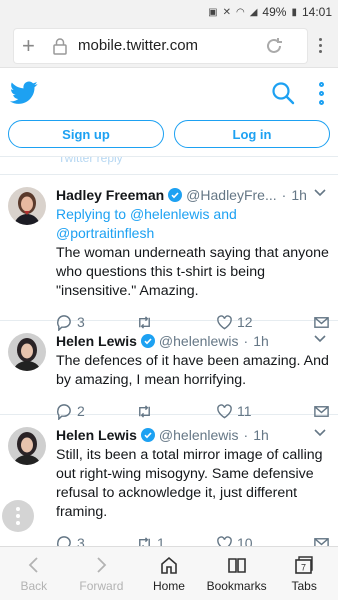  I want to click on home-label: Home, so click(168, 585).